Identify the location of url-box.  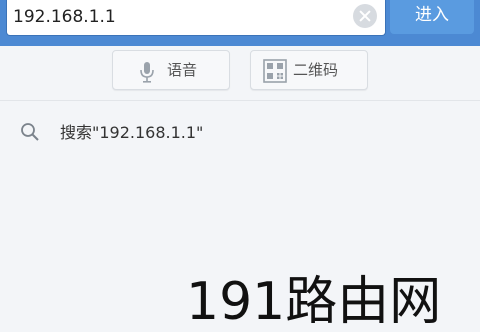
(196, 18).